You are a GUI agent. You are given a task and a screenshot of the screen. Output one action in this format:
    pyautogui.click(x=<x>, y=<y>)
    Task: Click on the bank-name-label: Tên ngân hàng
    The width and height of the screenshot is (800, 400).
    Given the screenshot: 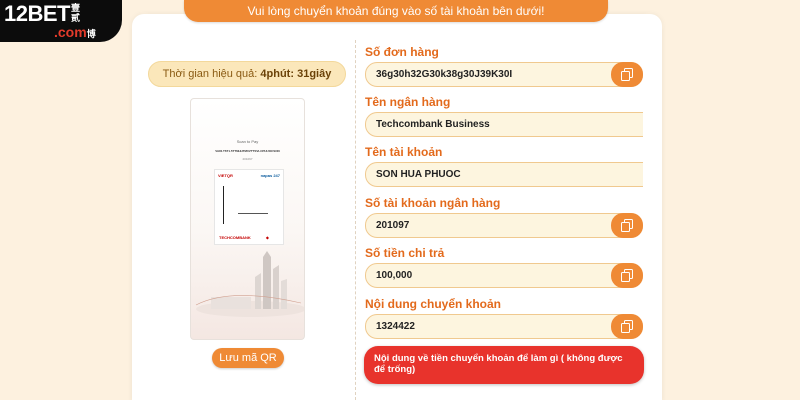 What is the action you would take?
    pyautogui.click(x=408, y=102)
    